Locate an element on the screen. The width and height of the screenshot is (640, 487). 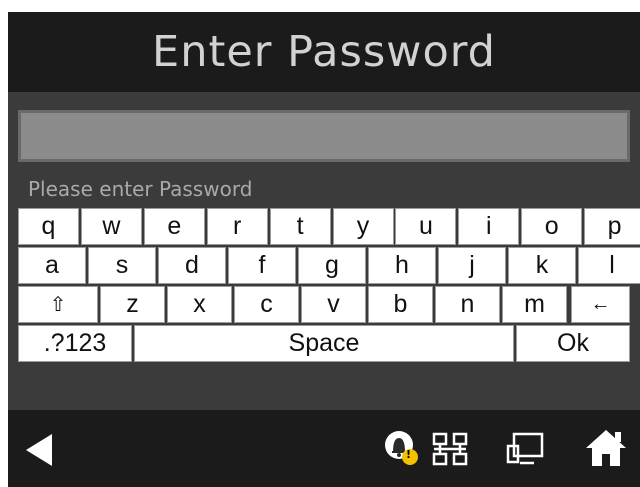
key-q: q is located at coordinates (48, 226).